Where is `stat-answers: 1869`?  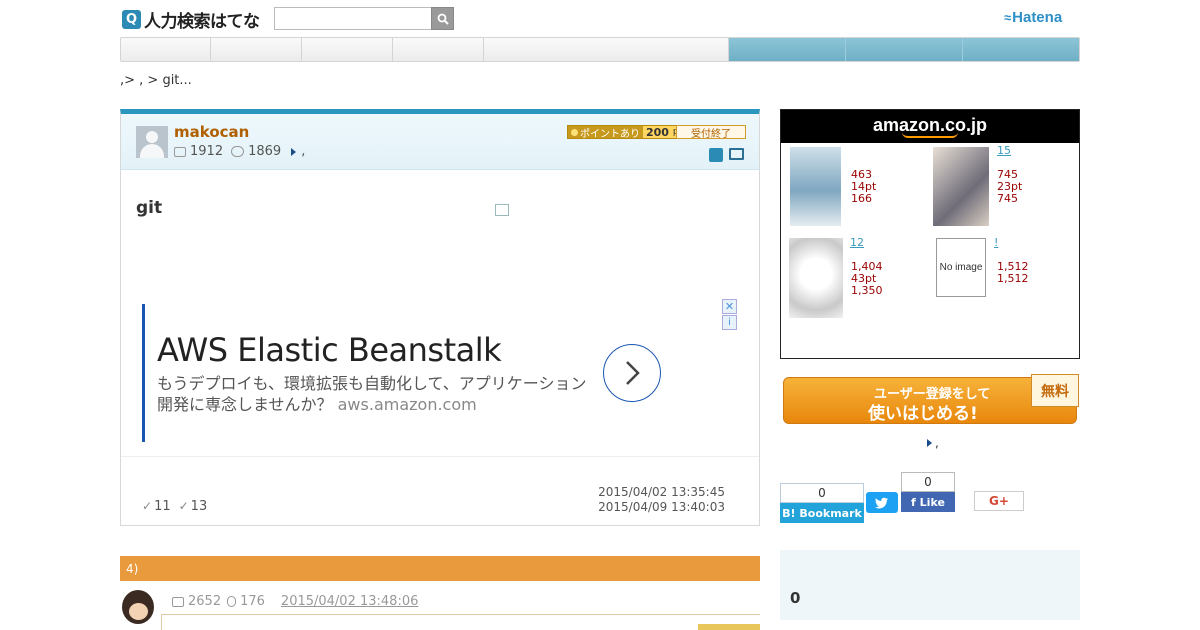
stat-answers: 1869 is located at coordinates (265, 151).